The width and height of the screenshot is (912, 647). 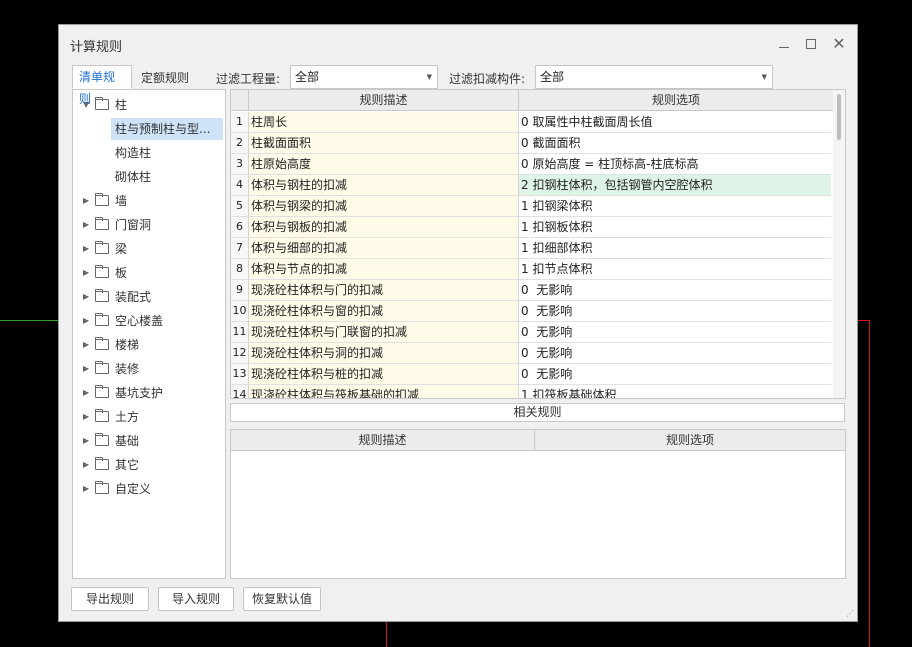 What do you see at coordinates (282, 599) in the screenshot?
I see `restore-defaults-button: 恢复默认值` at bounding box center [282, 599].